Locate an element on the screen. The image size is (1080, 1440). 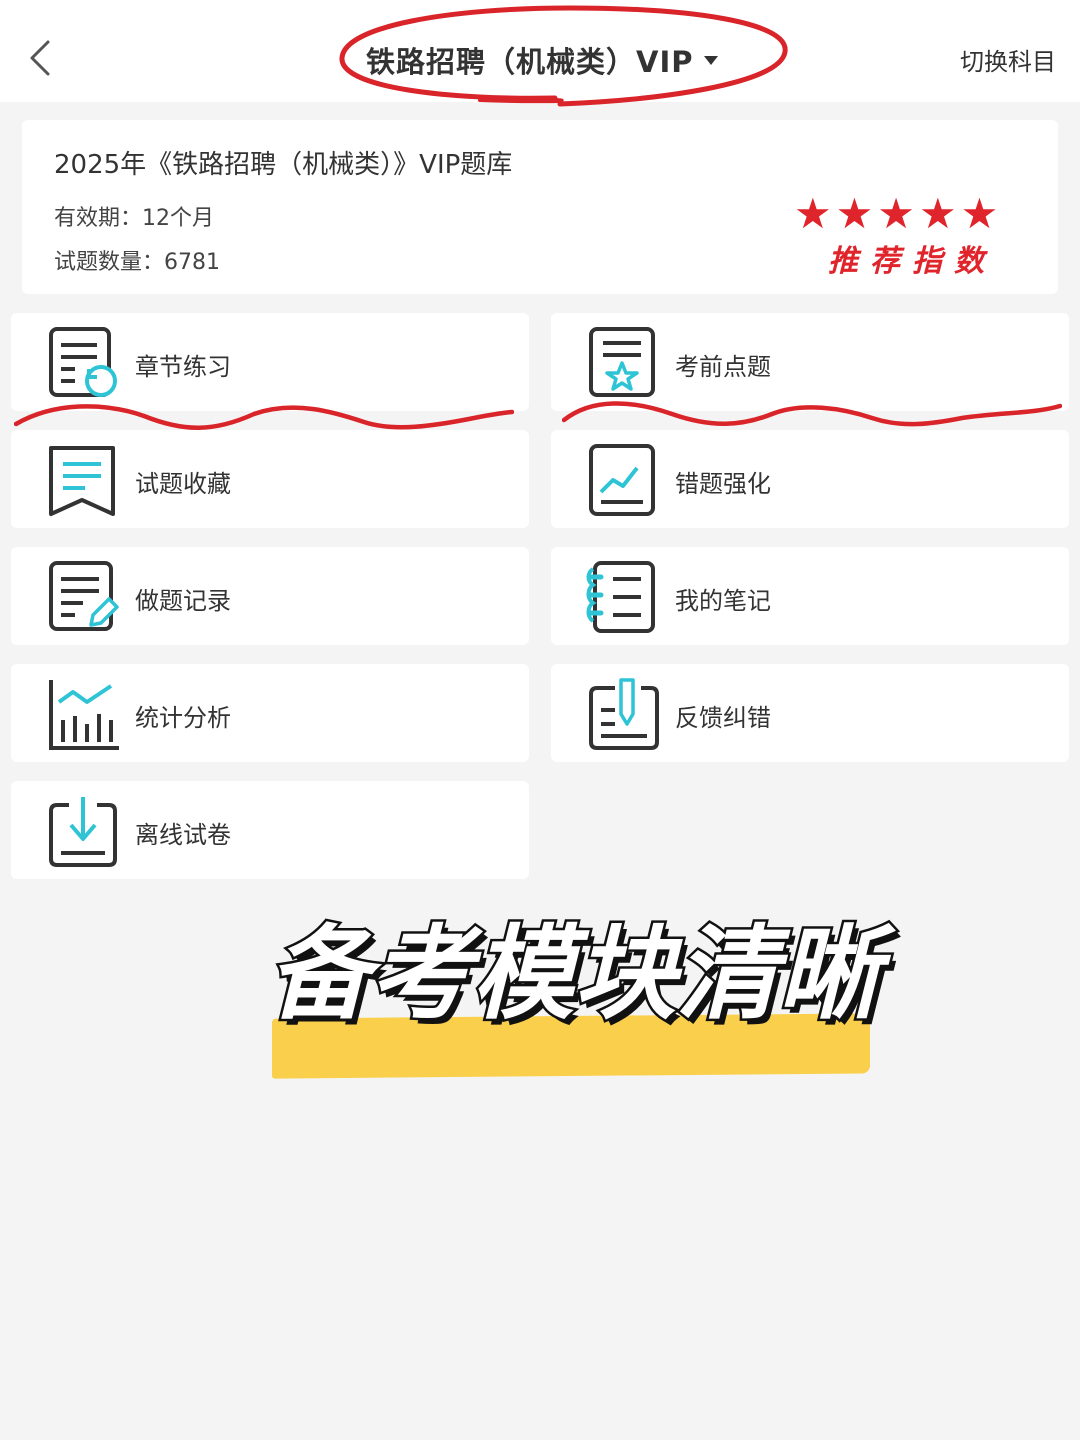
rating-stars: ★★★★★ is located at coordinates (898, 213).